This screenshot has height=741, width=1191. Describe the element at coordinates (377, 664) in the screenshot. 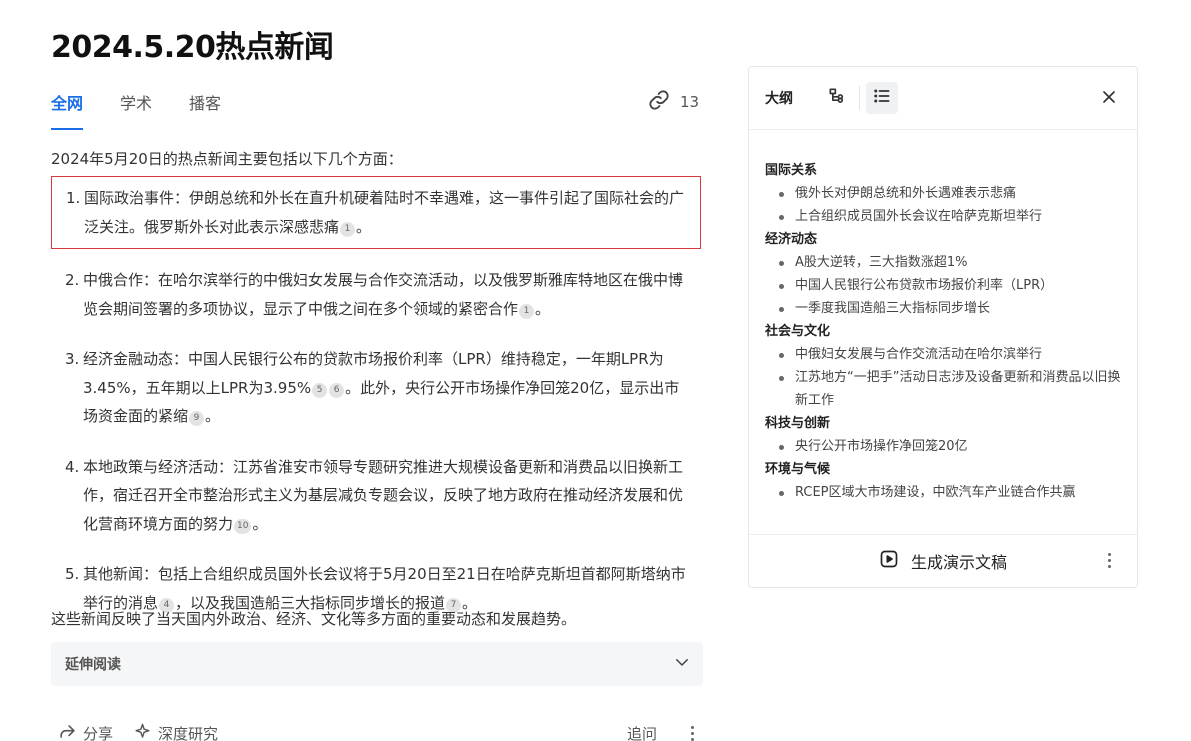

I see `extended-reading-toggle: 延伸阅读` at that location.